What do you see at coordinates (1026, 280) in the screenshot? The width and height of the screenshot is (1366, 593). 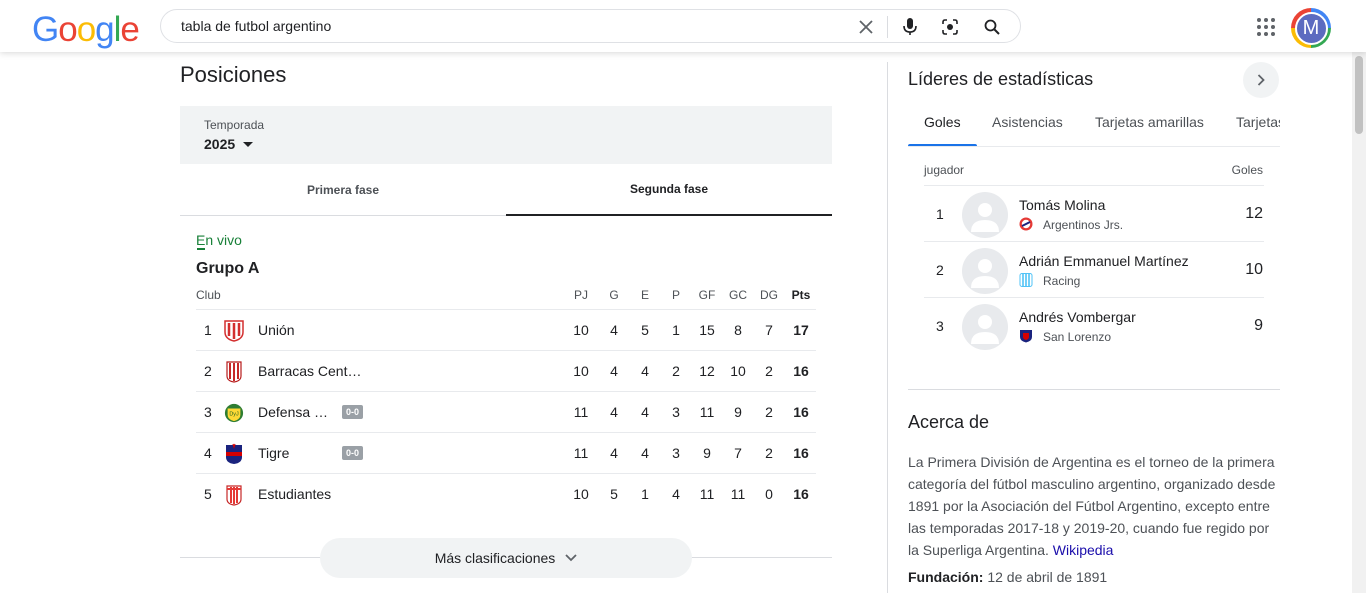 I see `racing-crest-icon` at bounding box center [1026, 280].